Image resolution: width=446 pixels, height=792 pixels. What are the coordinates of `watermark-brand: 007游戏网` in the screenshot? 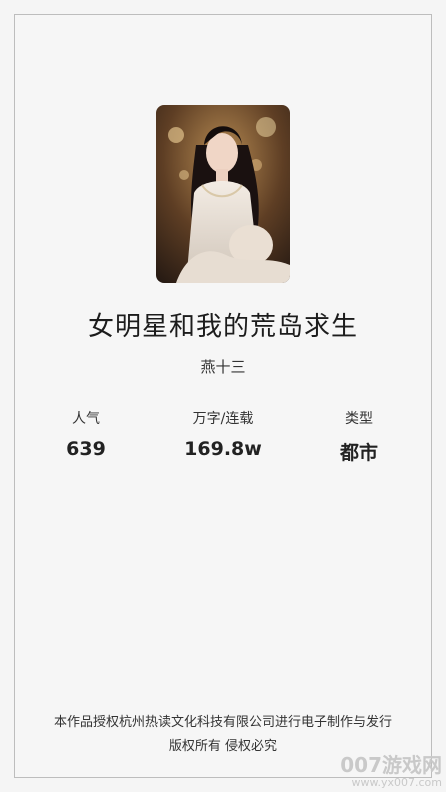 It's located at (391, 765).